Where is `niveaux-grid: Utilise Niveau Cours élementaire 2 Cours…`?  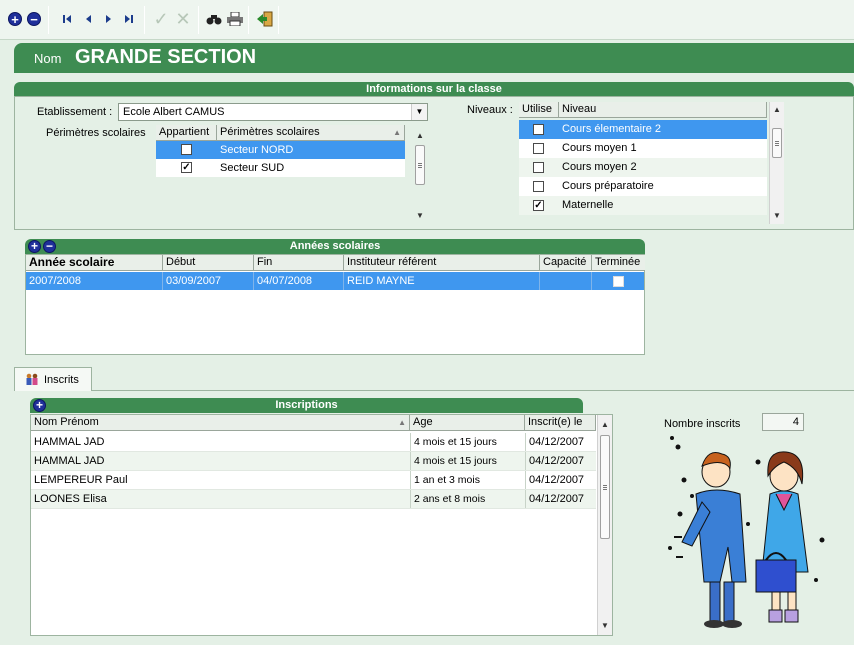
niveaux-grid: Utilise Niveau Cours élementaire 2 Cours… is located at coordinates (653, 163).